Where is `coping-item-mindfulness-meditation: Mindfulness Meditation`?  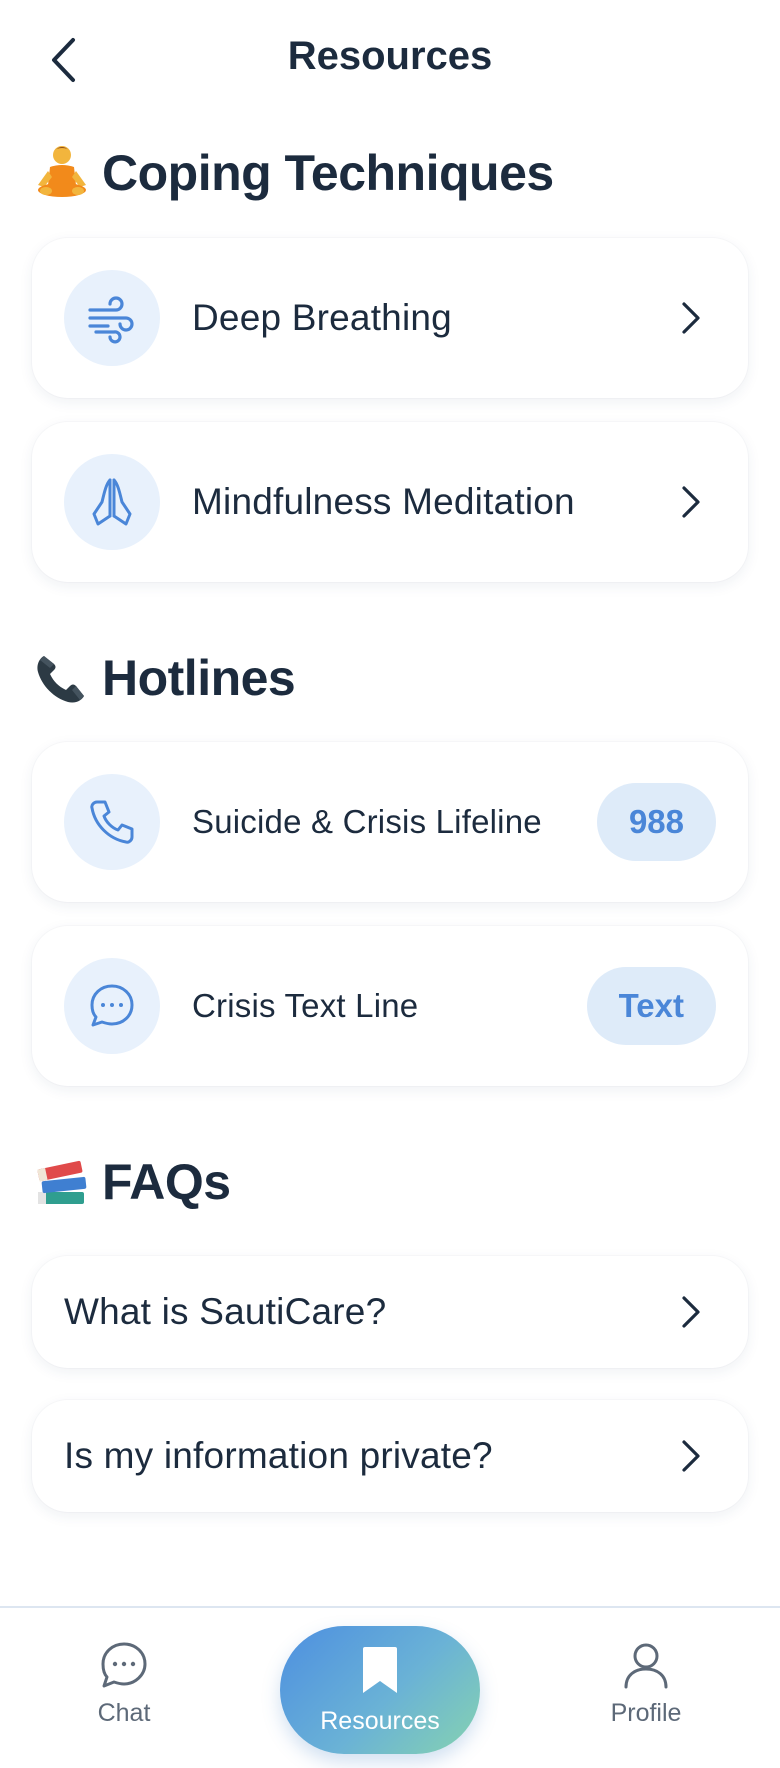
coping-item-mindfulness-meditation: Mindfulness Meditation is located at coordinates (390, 502).